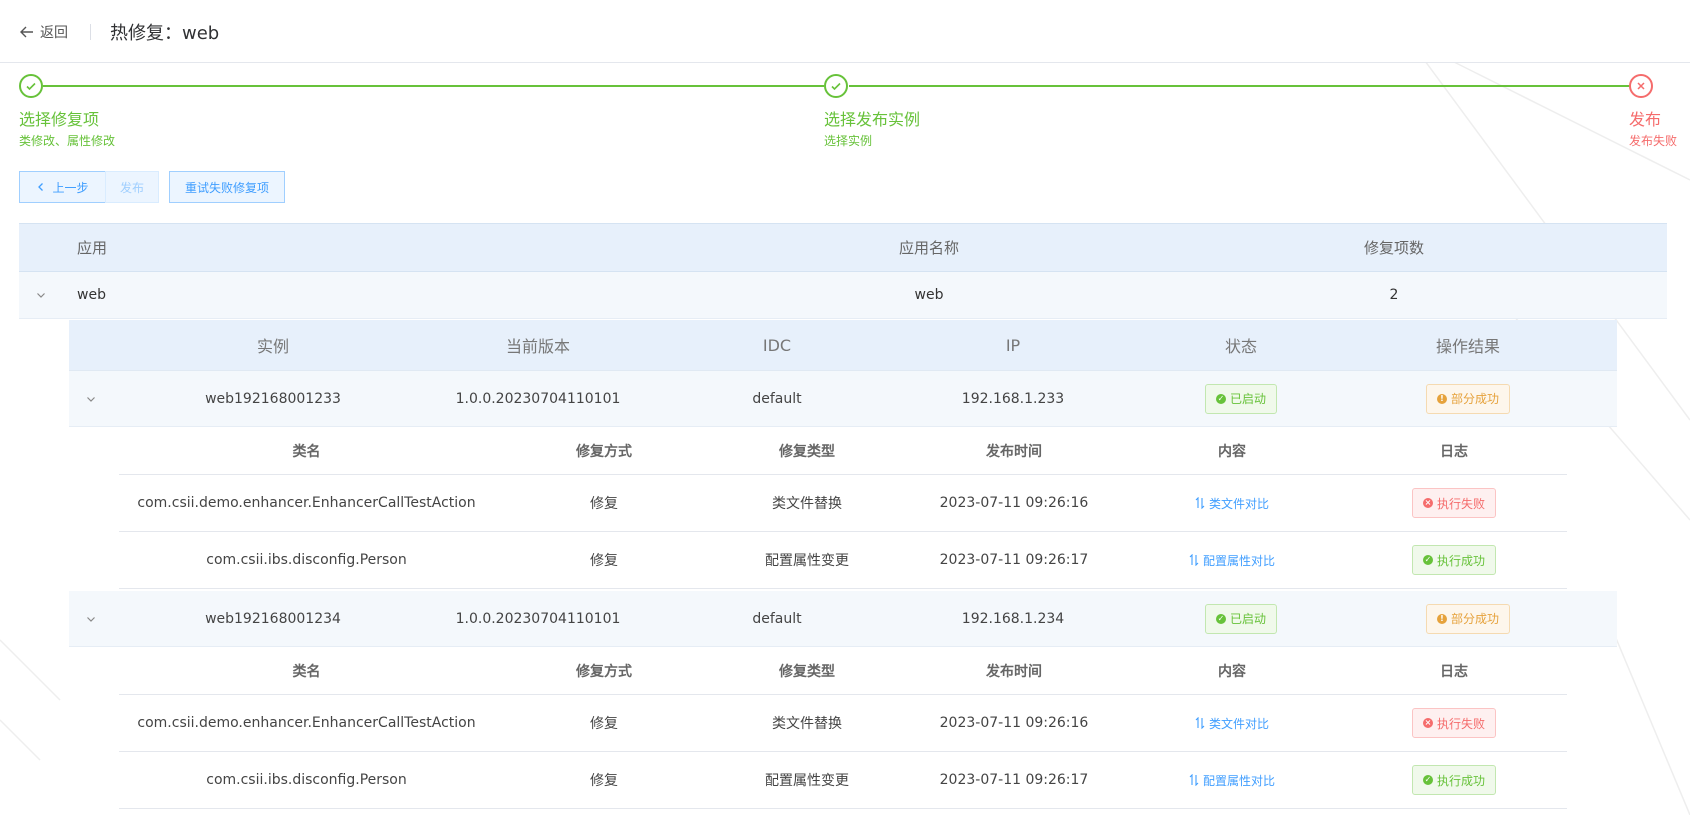 The image size is (1690, 815). Describe the element at coordinates (929, 295) in the screenshot. I see `app-name-cell: web` at that location.